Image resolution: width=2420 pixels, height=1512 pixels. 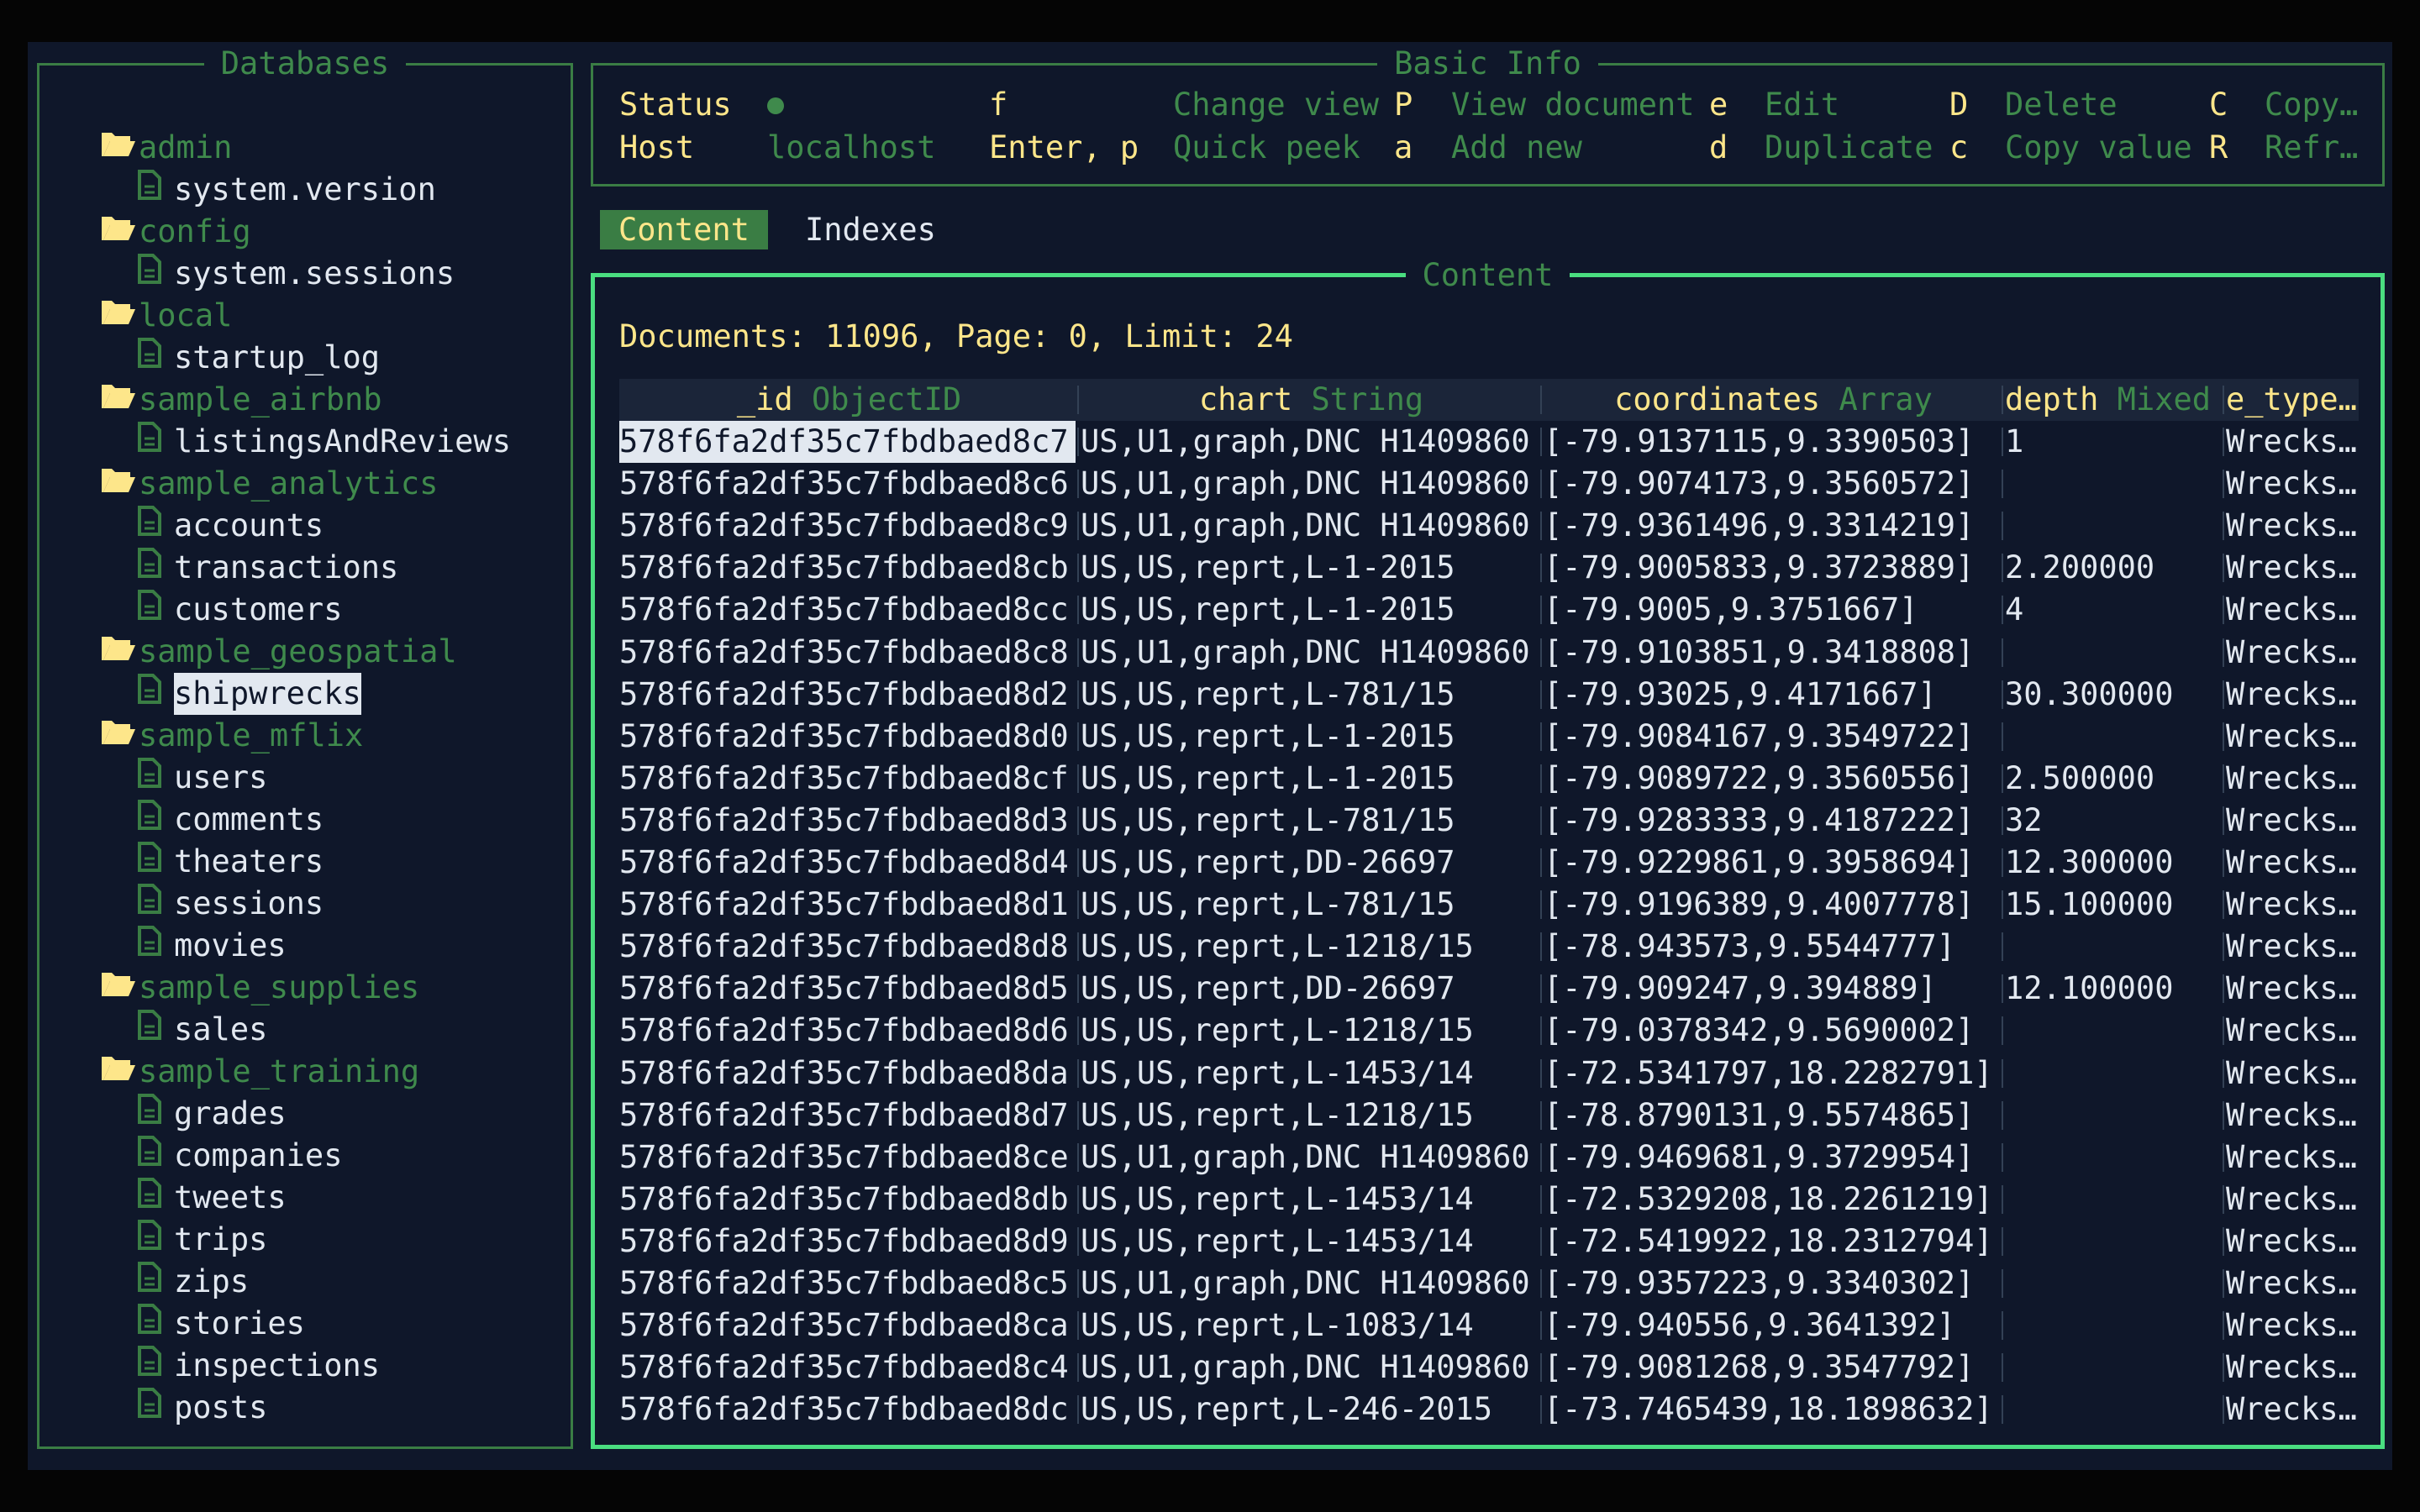 I want to click on table-cell-coordinates: [-79.9005833,9.3723889], so click(x=1759, y=568).